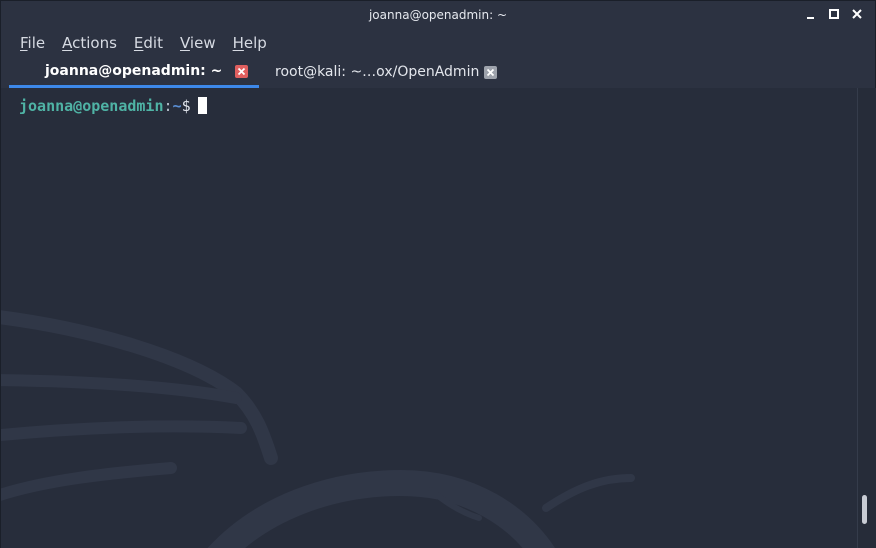 The height and width of the screenshot is (548, 876). What do you see at coordinates (202, 43) in the screenshot?
I see `menu-view-label: iew` at bounding box center [202, 43].